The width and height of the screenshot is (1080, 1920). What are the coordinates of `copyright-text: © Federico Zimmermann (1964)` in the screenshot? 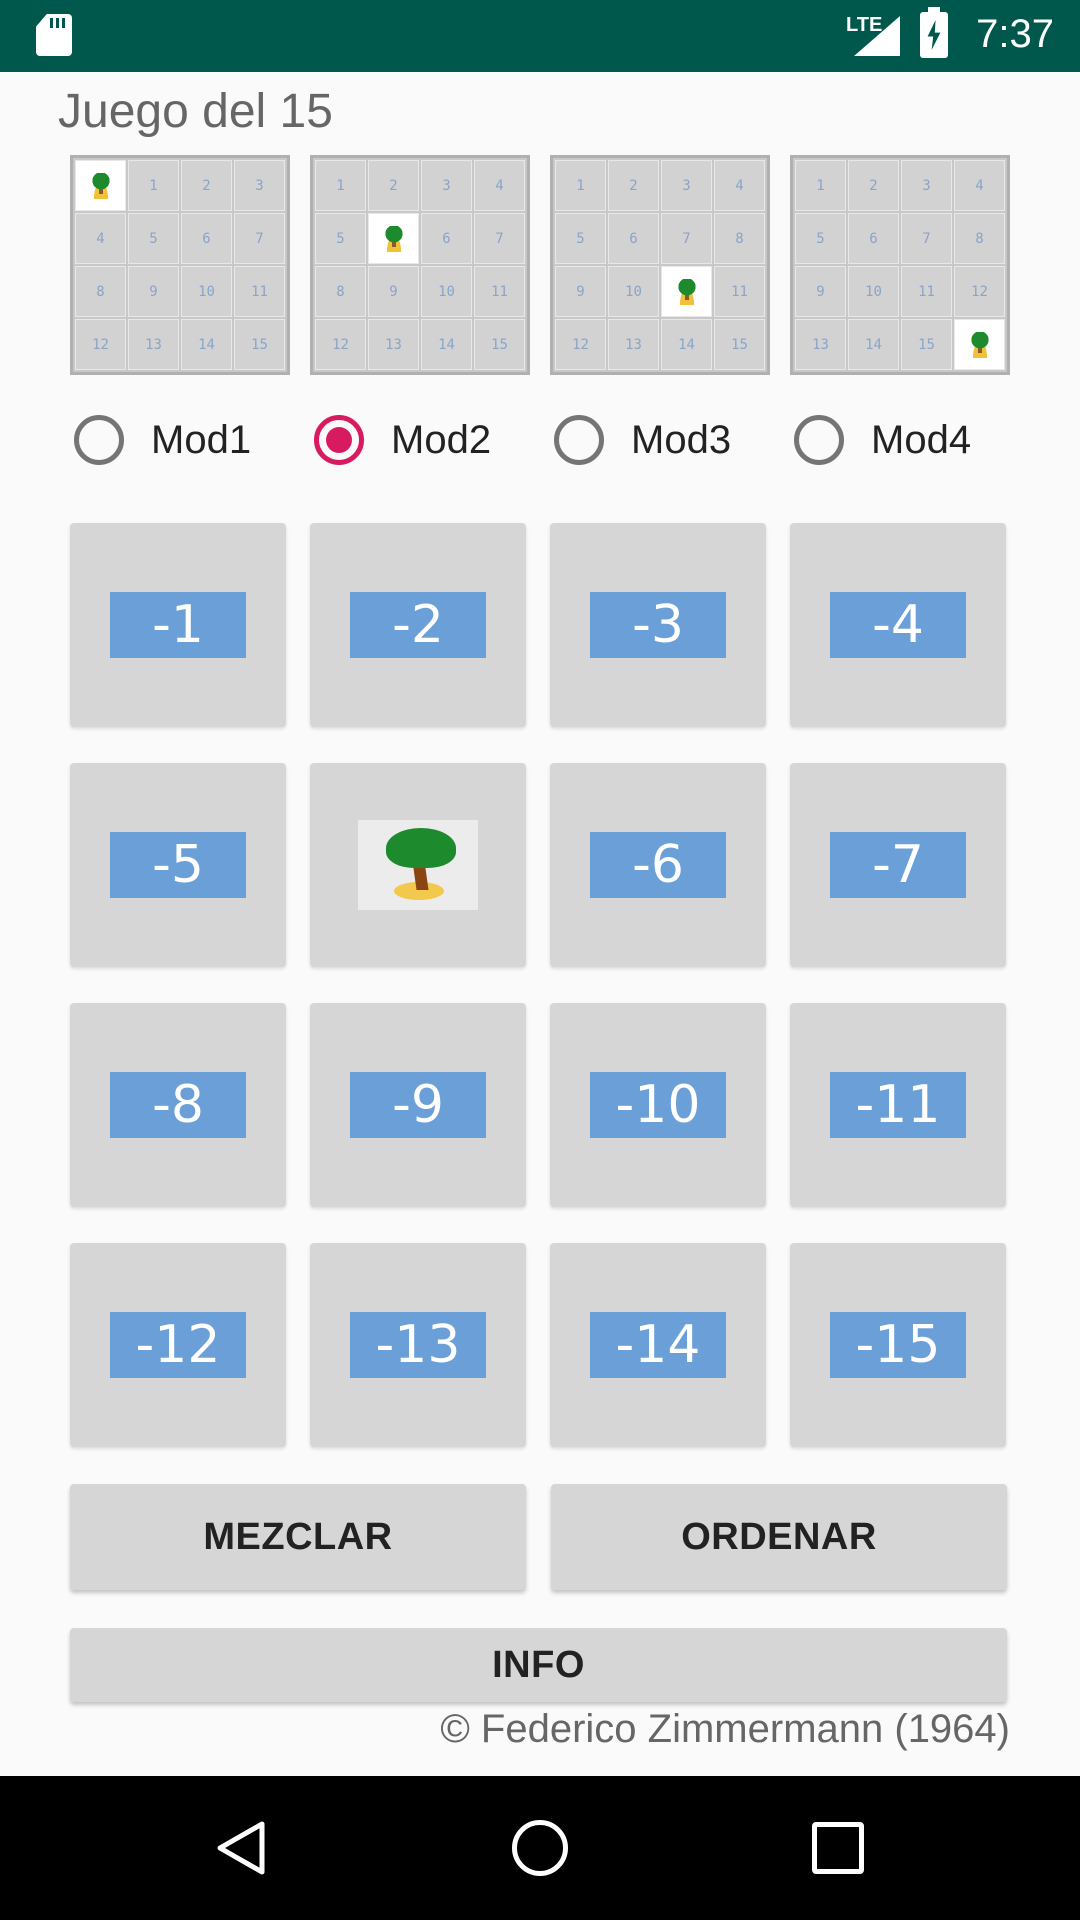 It's located at (725, 1729).